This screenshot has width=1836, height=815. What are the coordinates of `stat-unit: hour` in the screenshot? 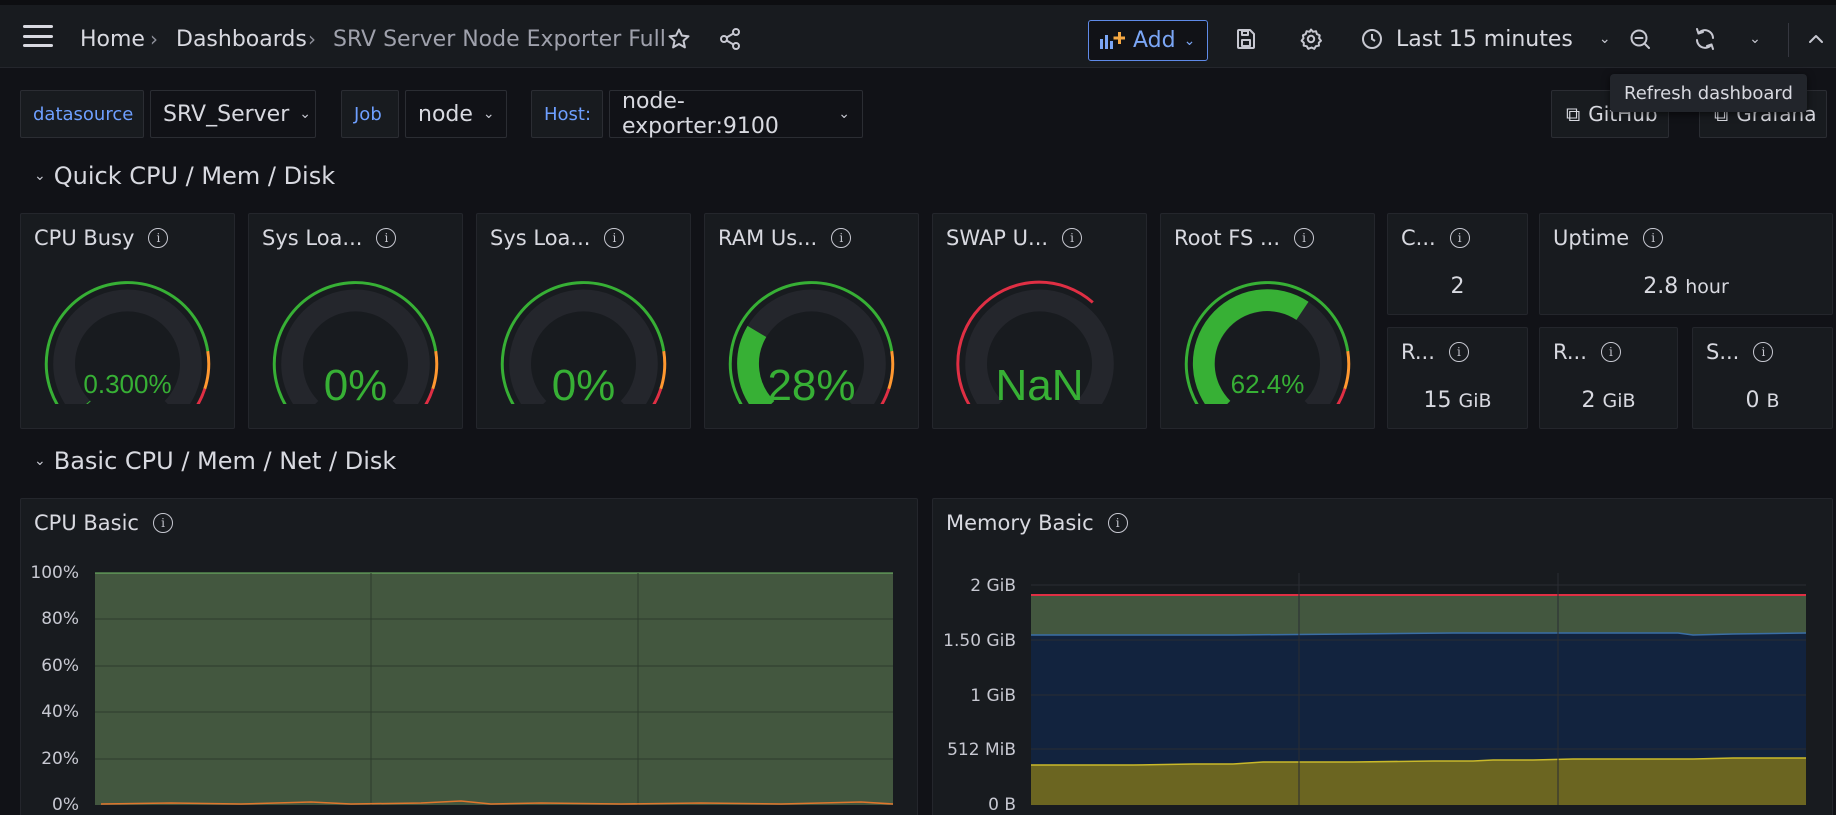 It's located at (1707, 287).